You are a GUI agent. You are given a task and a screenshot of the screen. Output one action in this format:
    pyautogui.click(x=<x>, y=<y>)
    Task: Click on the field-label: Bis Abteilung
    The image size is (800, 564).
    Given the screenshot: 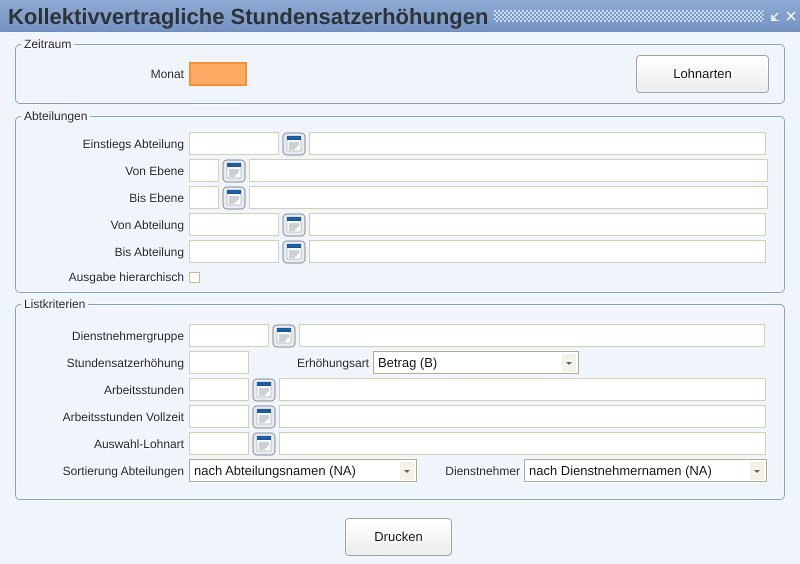 What is the action you would take?
    pyautogui.click(x=149, y=252)
    